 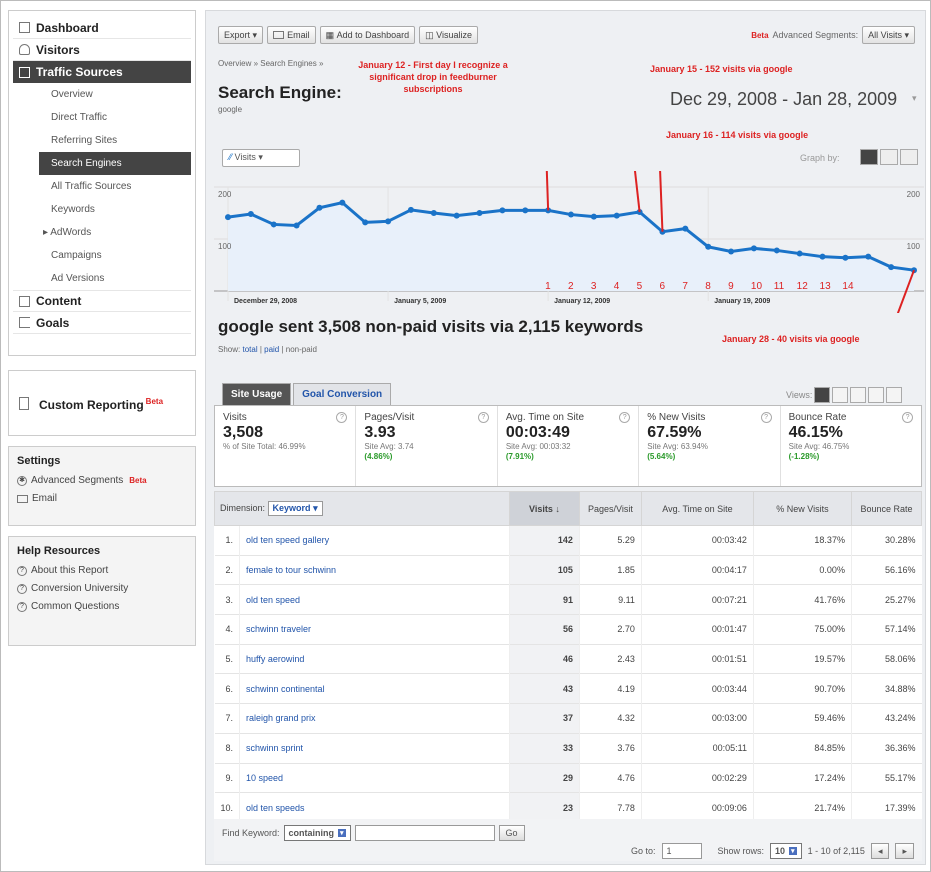 What do you see at coordinates (374, 599) in the screenshot?
I see `keyword-link: old ten speed` at bounding box center [374, 599].